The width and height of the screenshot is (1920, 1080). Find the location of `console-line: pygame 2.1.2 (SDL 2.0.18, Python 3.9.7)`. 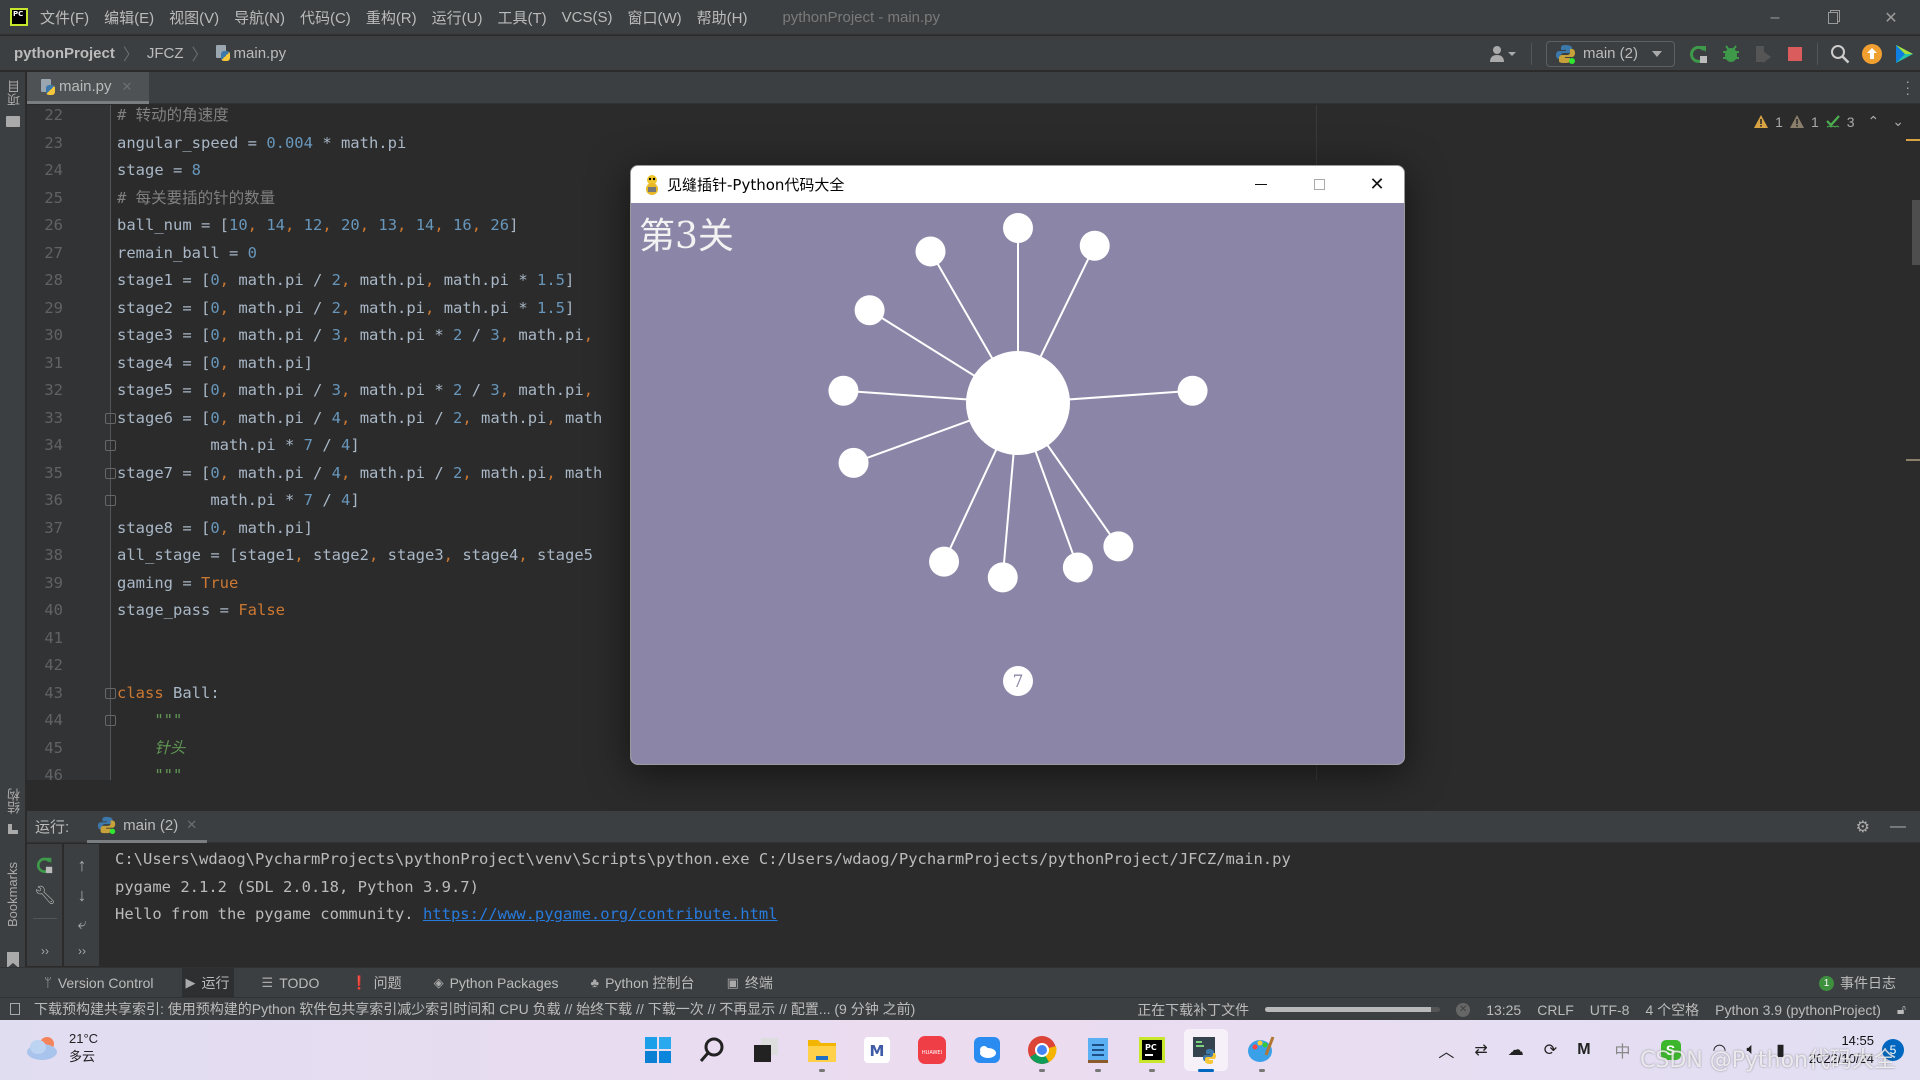

console-line: pygame 2.1.2 (SDL 2.0.18, Python 3.9.7) is located at coordinates (297, 886).